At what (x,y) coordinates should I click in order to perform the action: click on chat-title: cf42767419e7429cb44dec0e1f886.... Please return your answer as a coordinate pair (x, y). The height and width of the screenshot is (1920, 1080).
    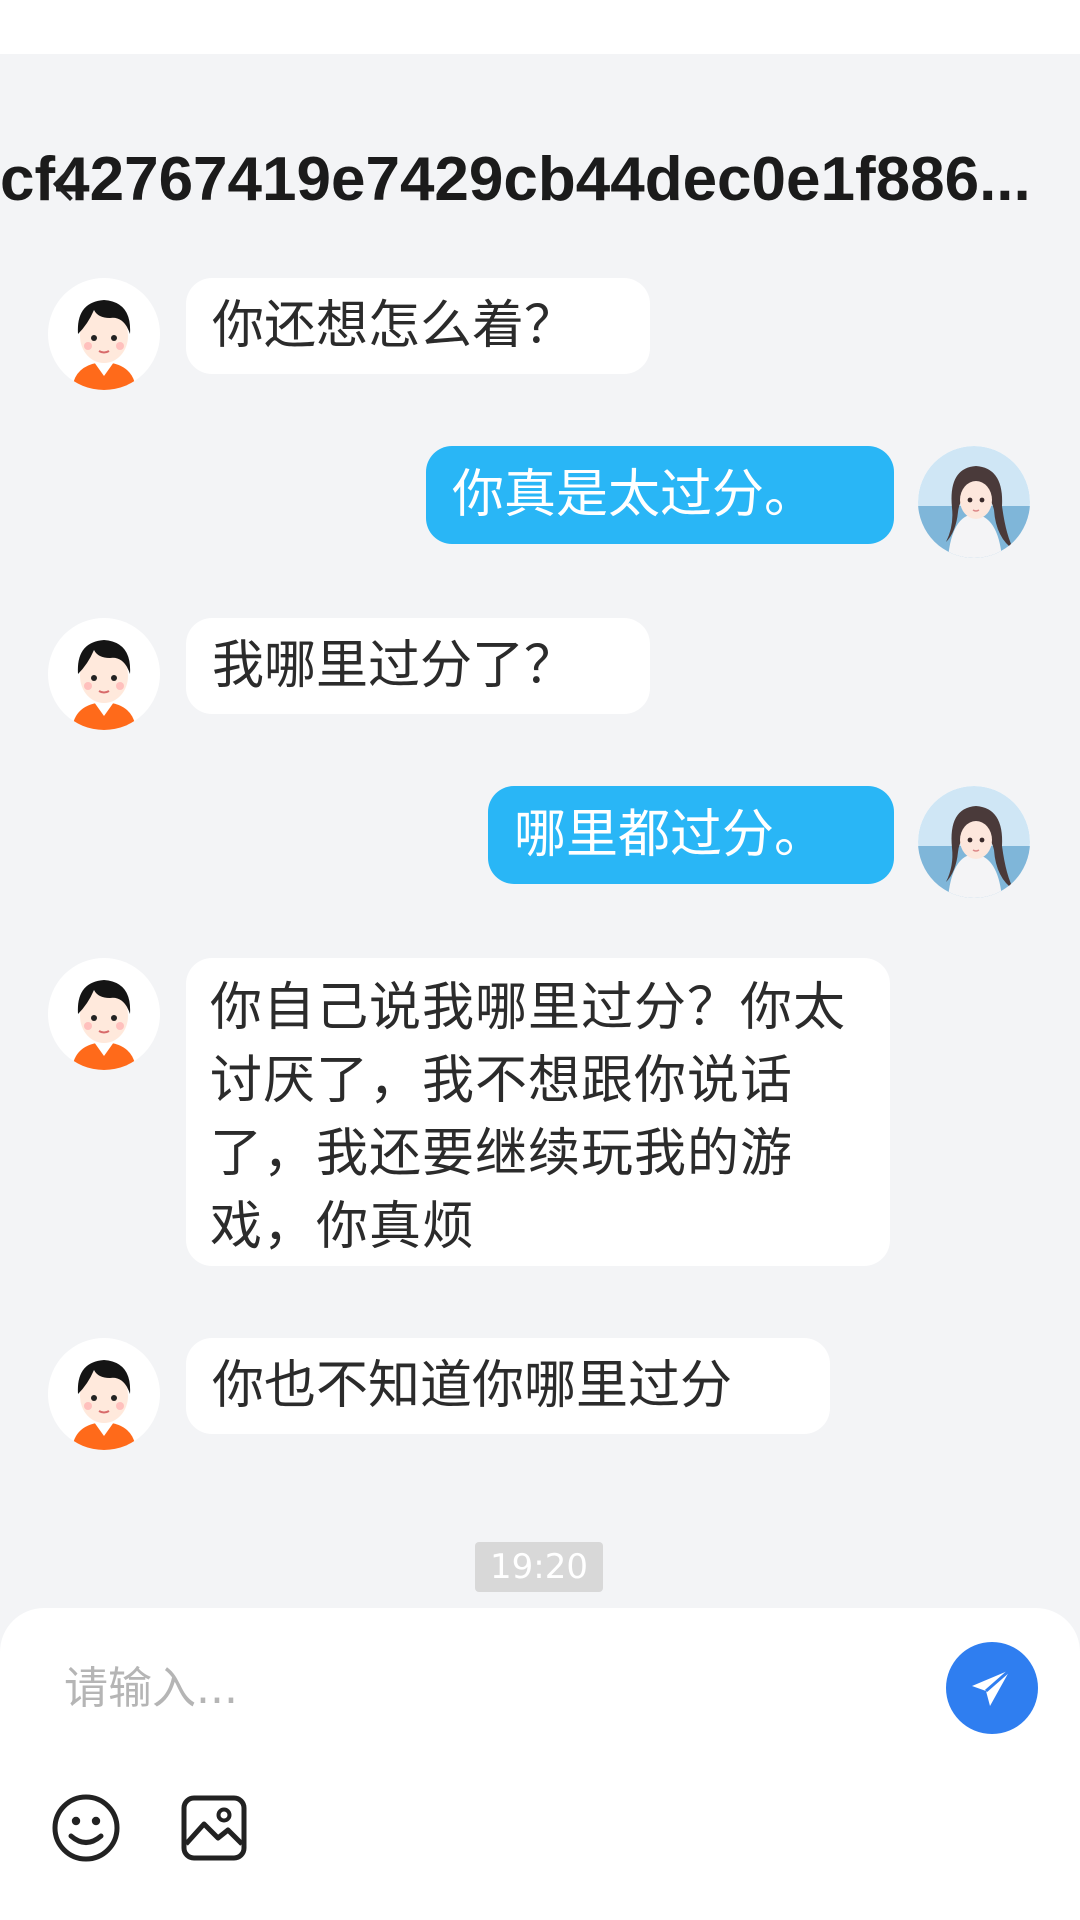
    Looking at the image, I should click on (515, 179).